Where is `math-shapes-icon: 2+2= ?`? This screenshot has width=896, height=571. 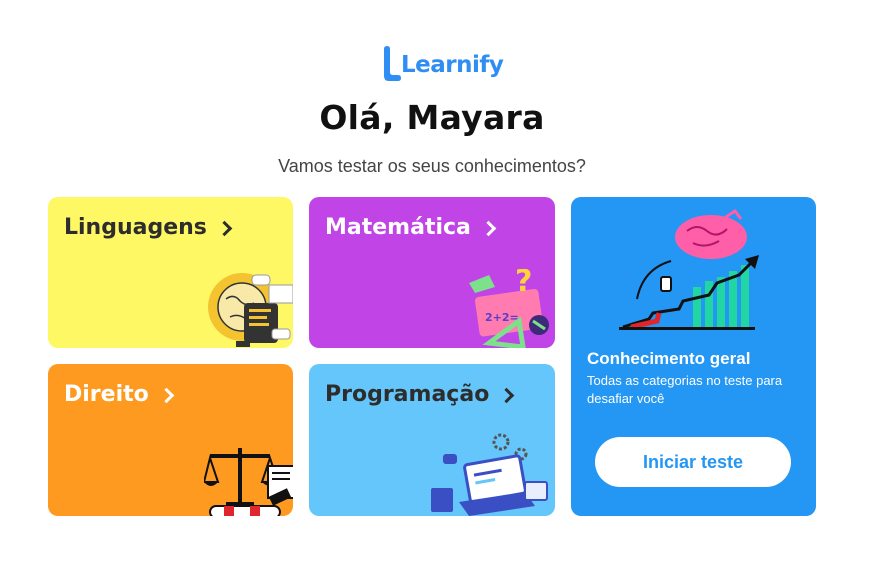 math-shapes-icon: 2+2= ? is located at coordinates (509, 308).